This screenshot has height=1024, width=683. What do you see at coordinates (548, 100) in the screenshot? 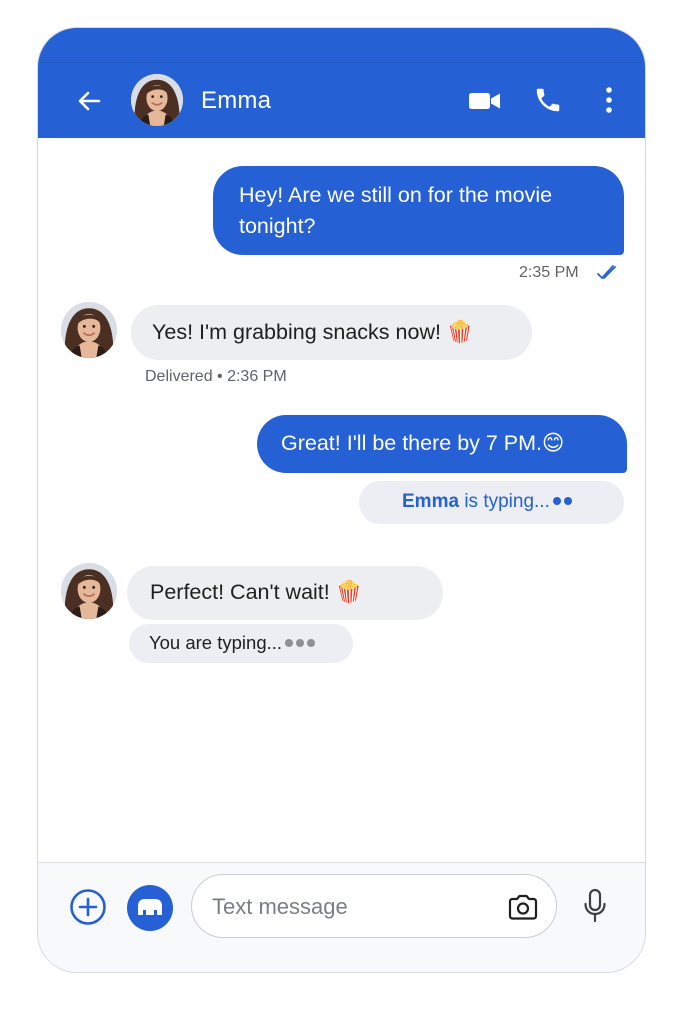
I see `phone-icon` at bounding box center [548, 100].